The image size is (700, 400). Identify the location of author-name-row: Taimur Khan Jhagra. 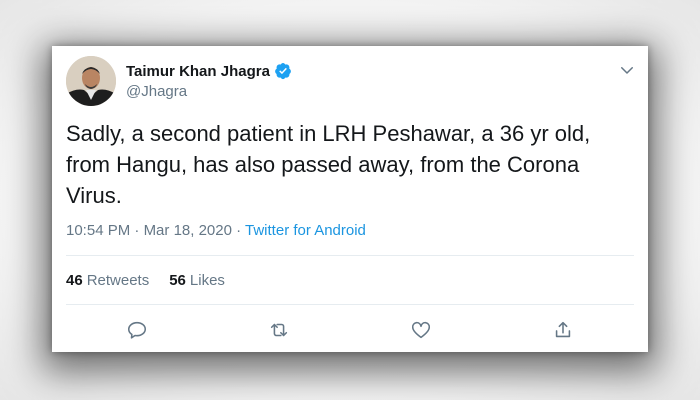
(209, 71).